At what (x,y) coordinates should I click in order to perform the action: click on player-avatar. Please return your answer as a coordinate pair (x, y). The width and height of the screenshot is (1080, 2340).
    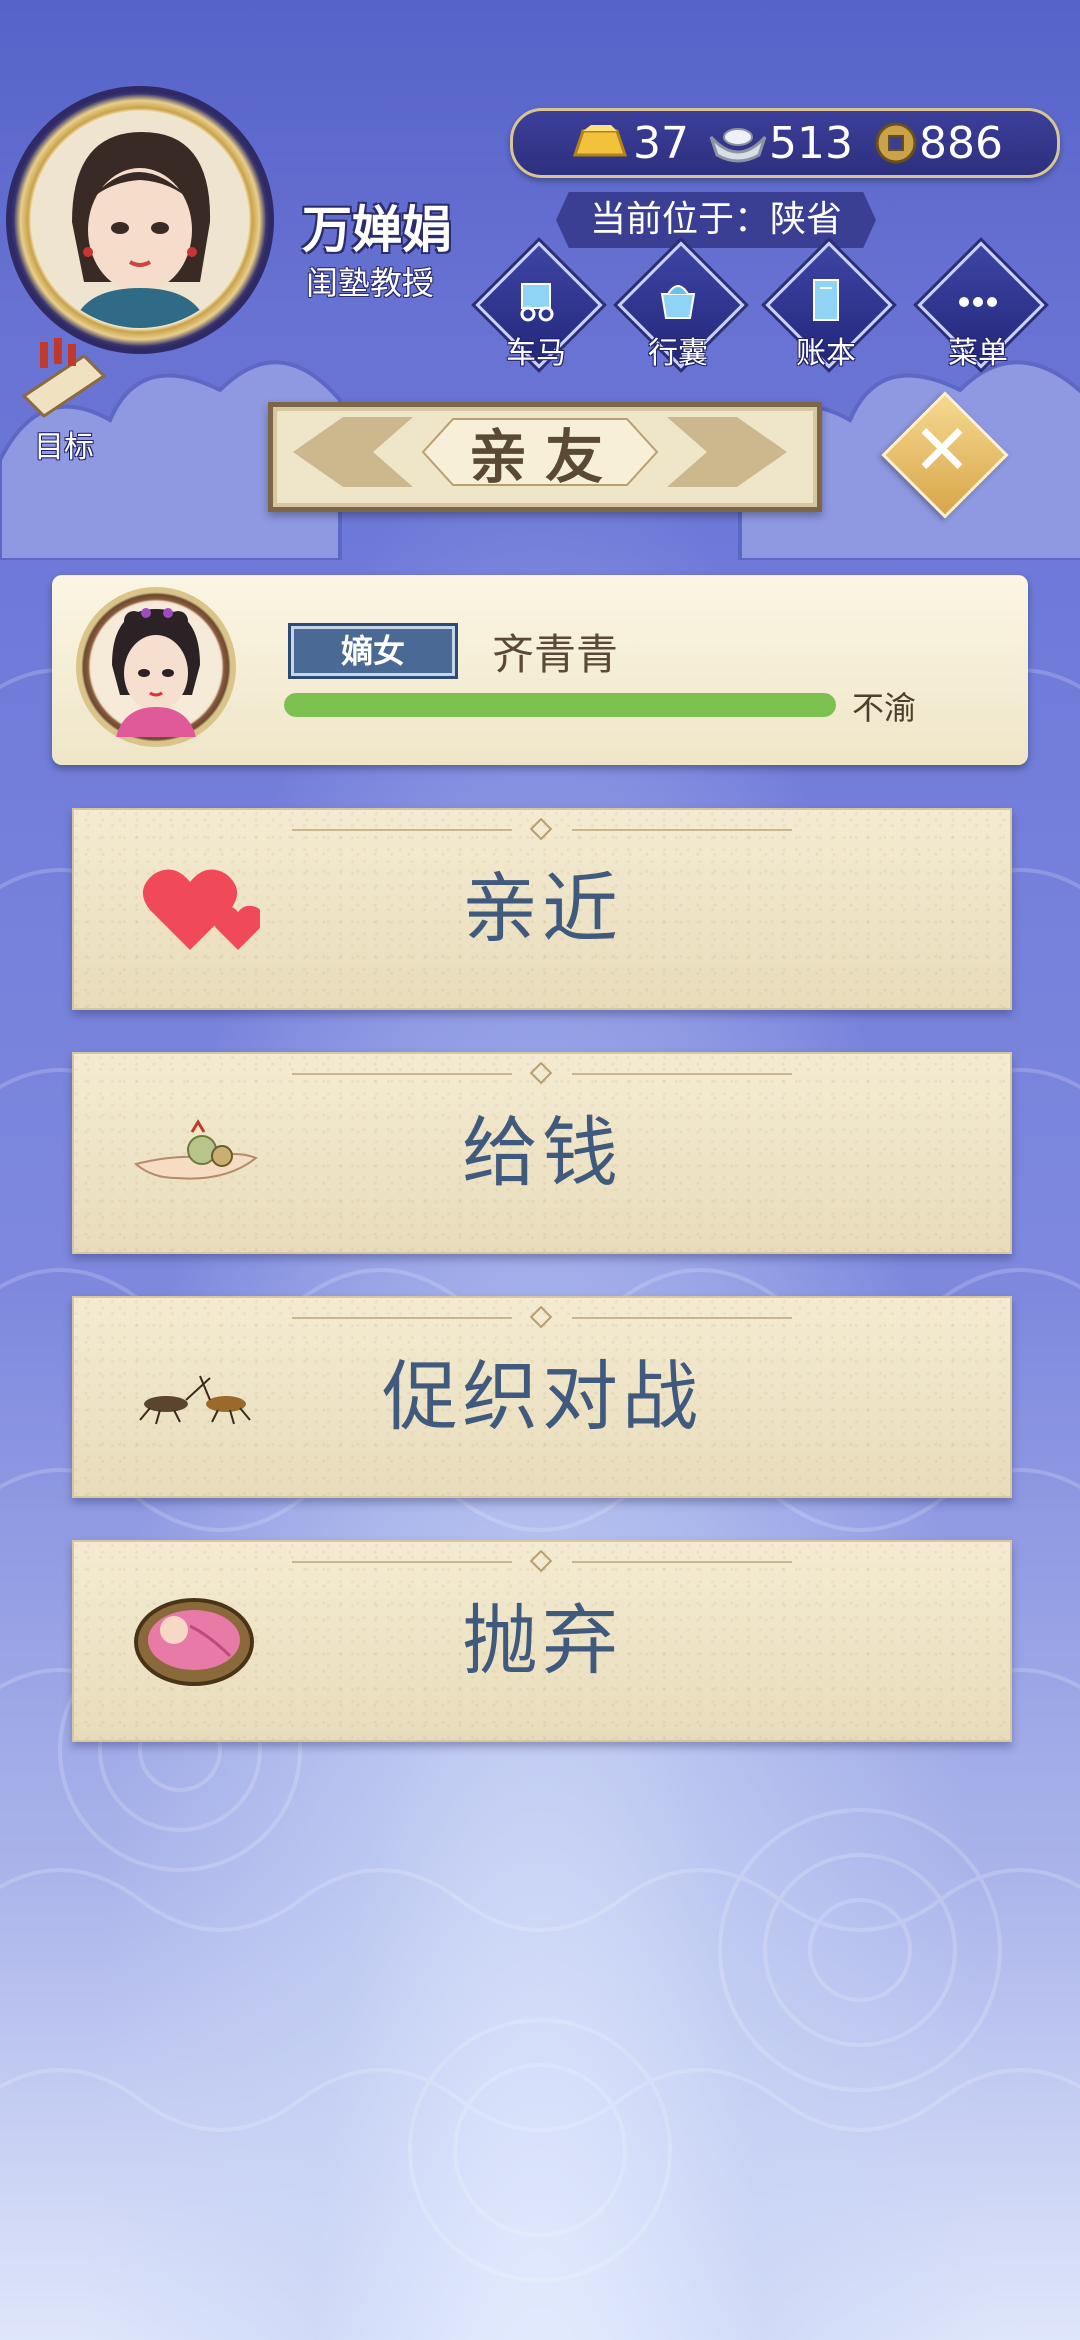
    Looking at the image, I should click on (140, 220).